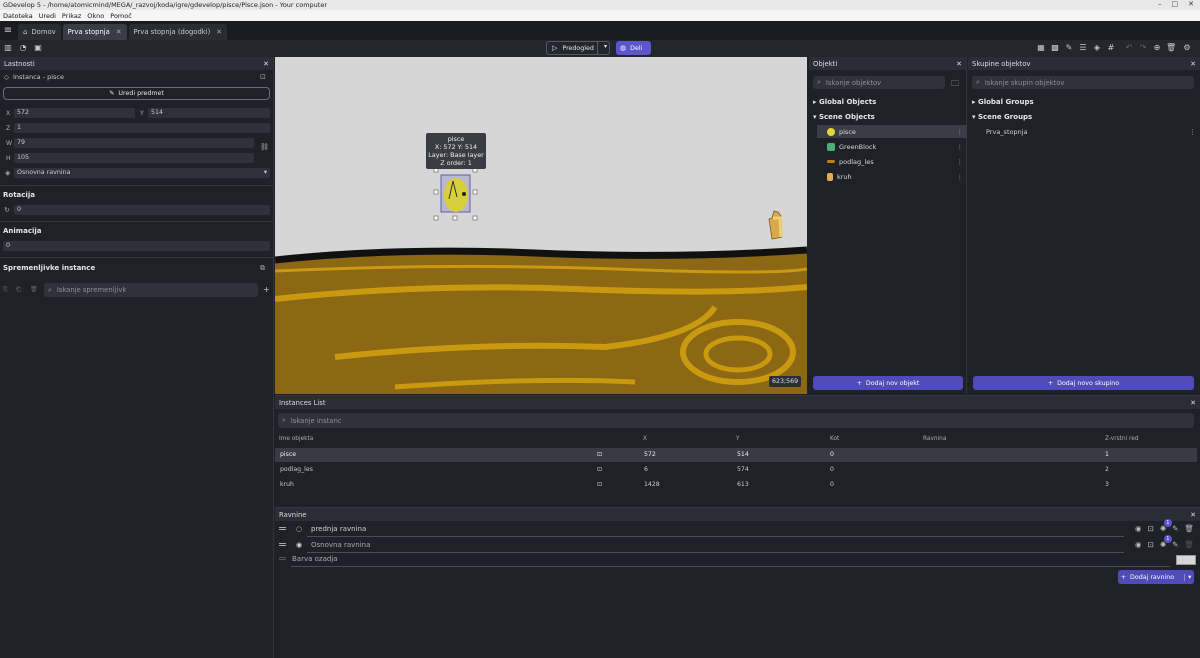 This screenshot has height=658, width=1200. Describe the element at coordinates (1003, 102) in the screenshot. I see `global-groups-header: ▸ Global Groups` at that location.